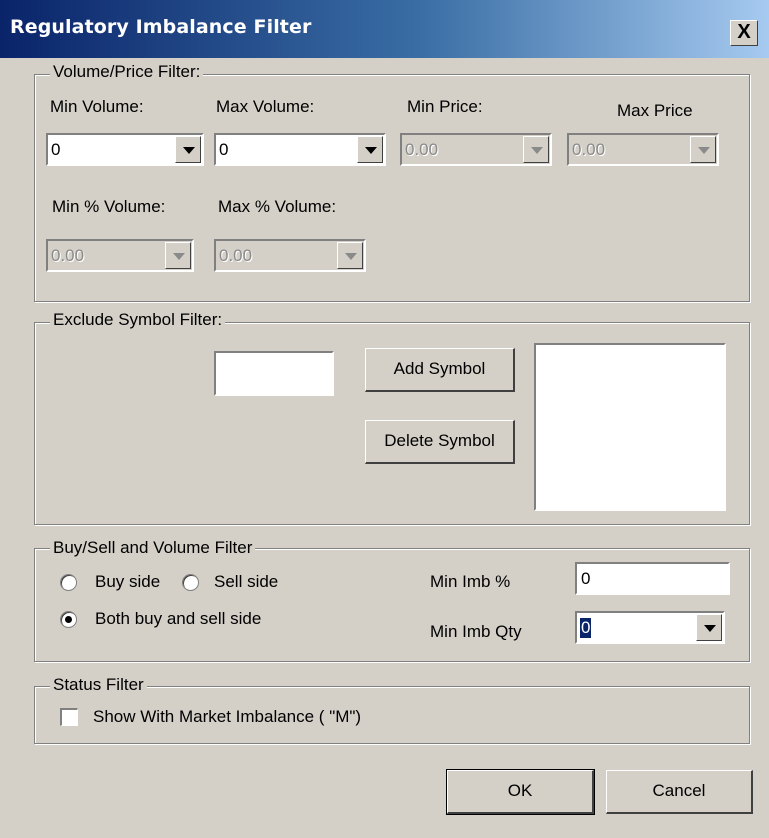 Image resolution: width=769 pixels, height=838 pixels. What do you see at coordinates (476, 631) in the screenshot?
I see `min-imb-qty-label: Min Imb Qty` at bounding box center [476, 631].